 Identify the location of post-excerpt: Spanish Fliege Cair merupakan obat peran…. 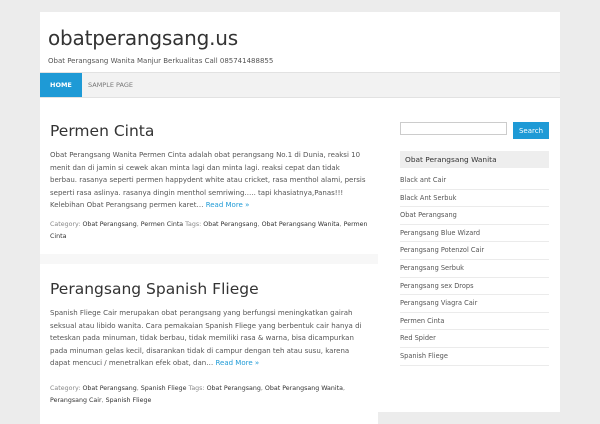
(209, 338).